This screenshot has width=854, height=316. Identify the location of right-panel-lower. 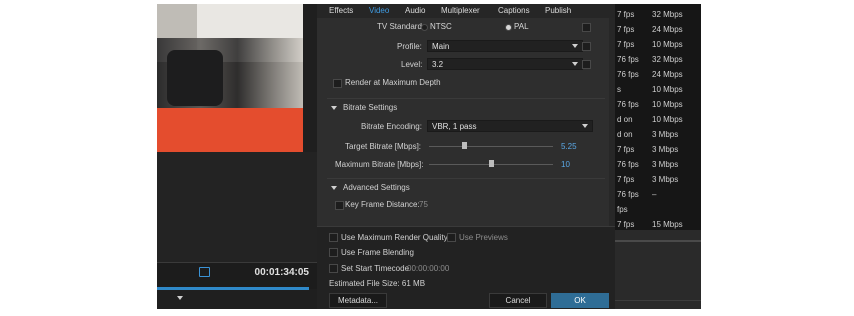
(658, 269).